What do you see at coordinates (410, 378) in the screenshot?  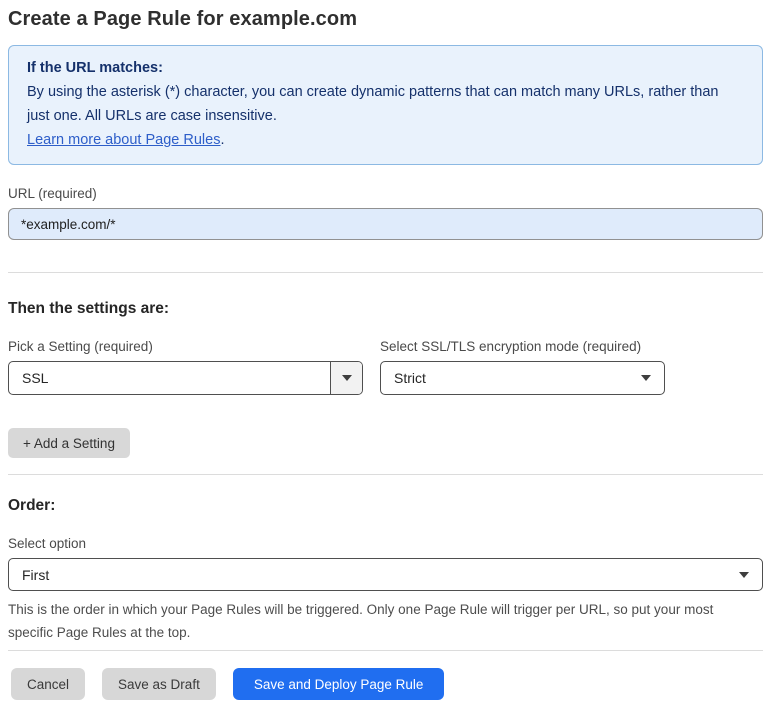 I see `encryption-mode-value: Strict` at bounding box center [410, 378].